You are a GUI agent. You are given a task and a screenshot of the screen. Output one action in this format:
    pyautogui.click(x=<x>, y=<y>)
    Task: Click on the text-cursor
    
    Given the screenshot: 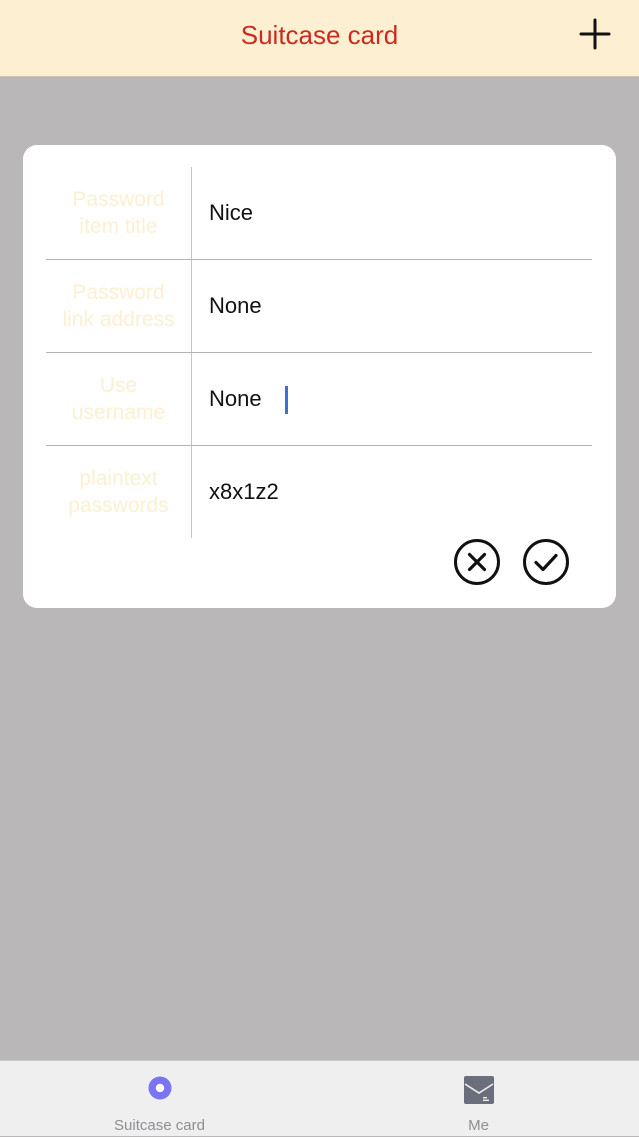 What is the action you would take?
    pyautogui.click(x=286, y=400)
    